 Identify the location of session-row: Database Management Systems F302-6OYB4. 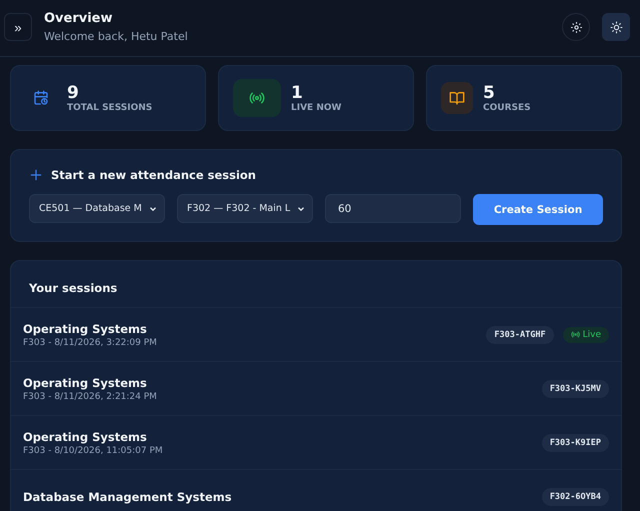
(316, 490).